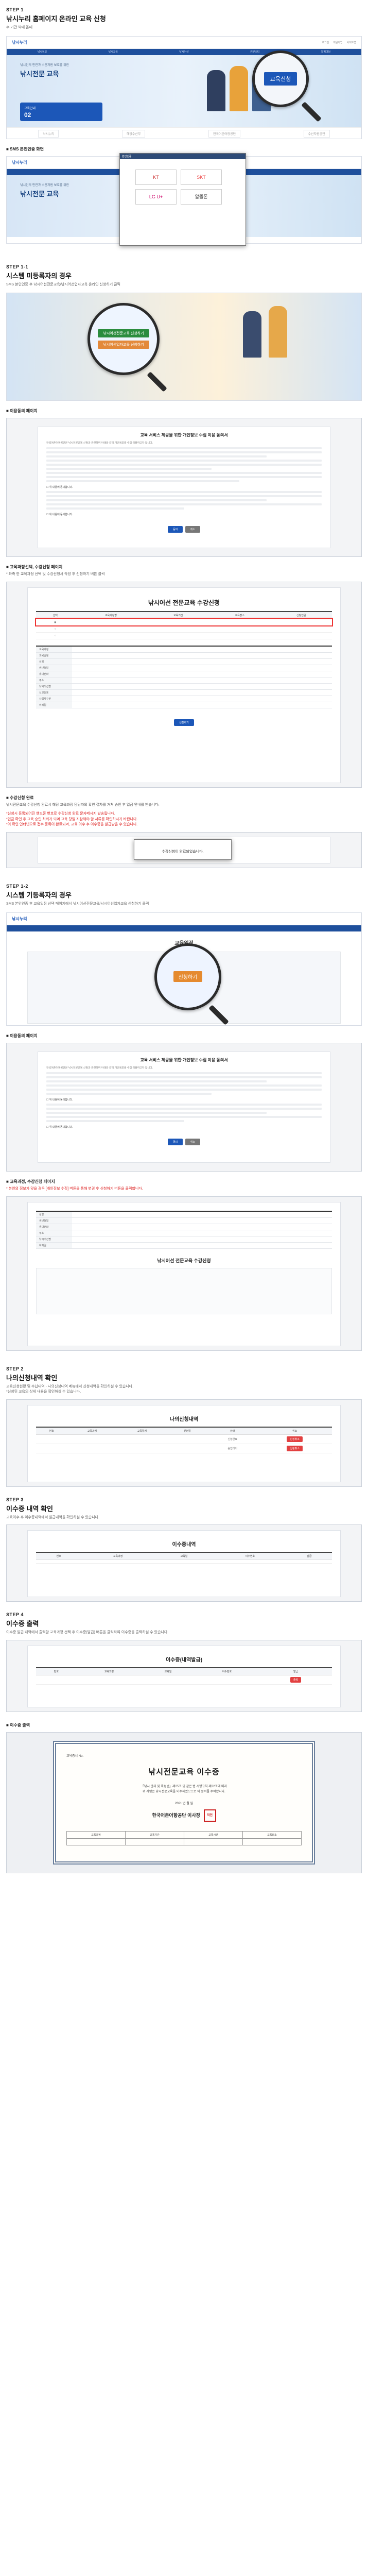 The width and height of the screenshot is (368, 2576). Describe the element at coordinates (325, 52) in the screenshot. I see `nav-item: 알림마당` at that location.